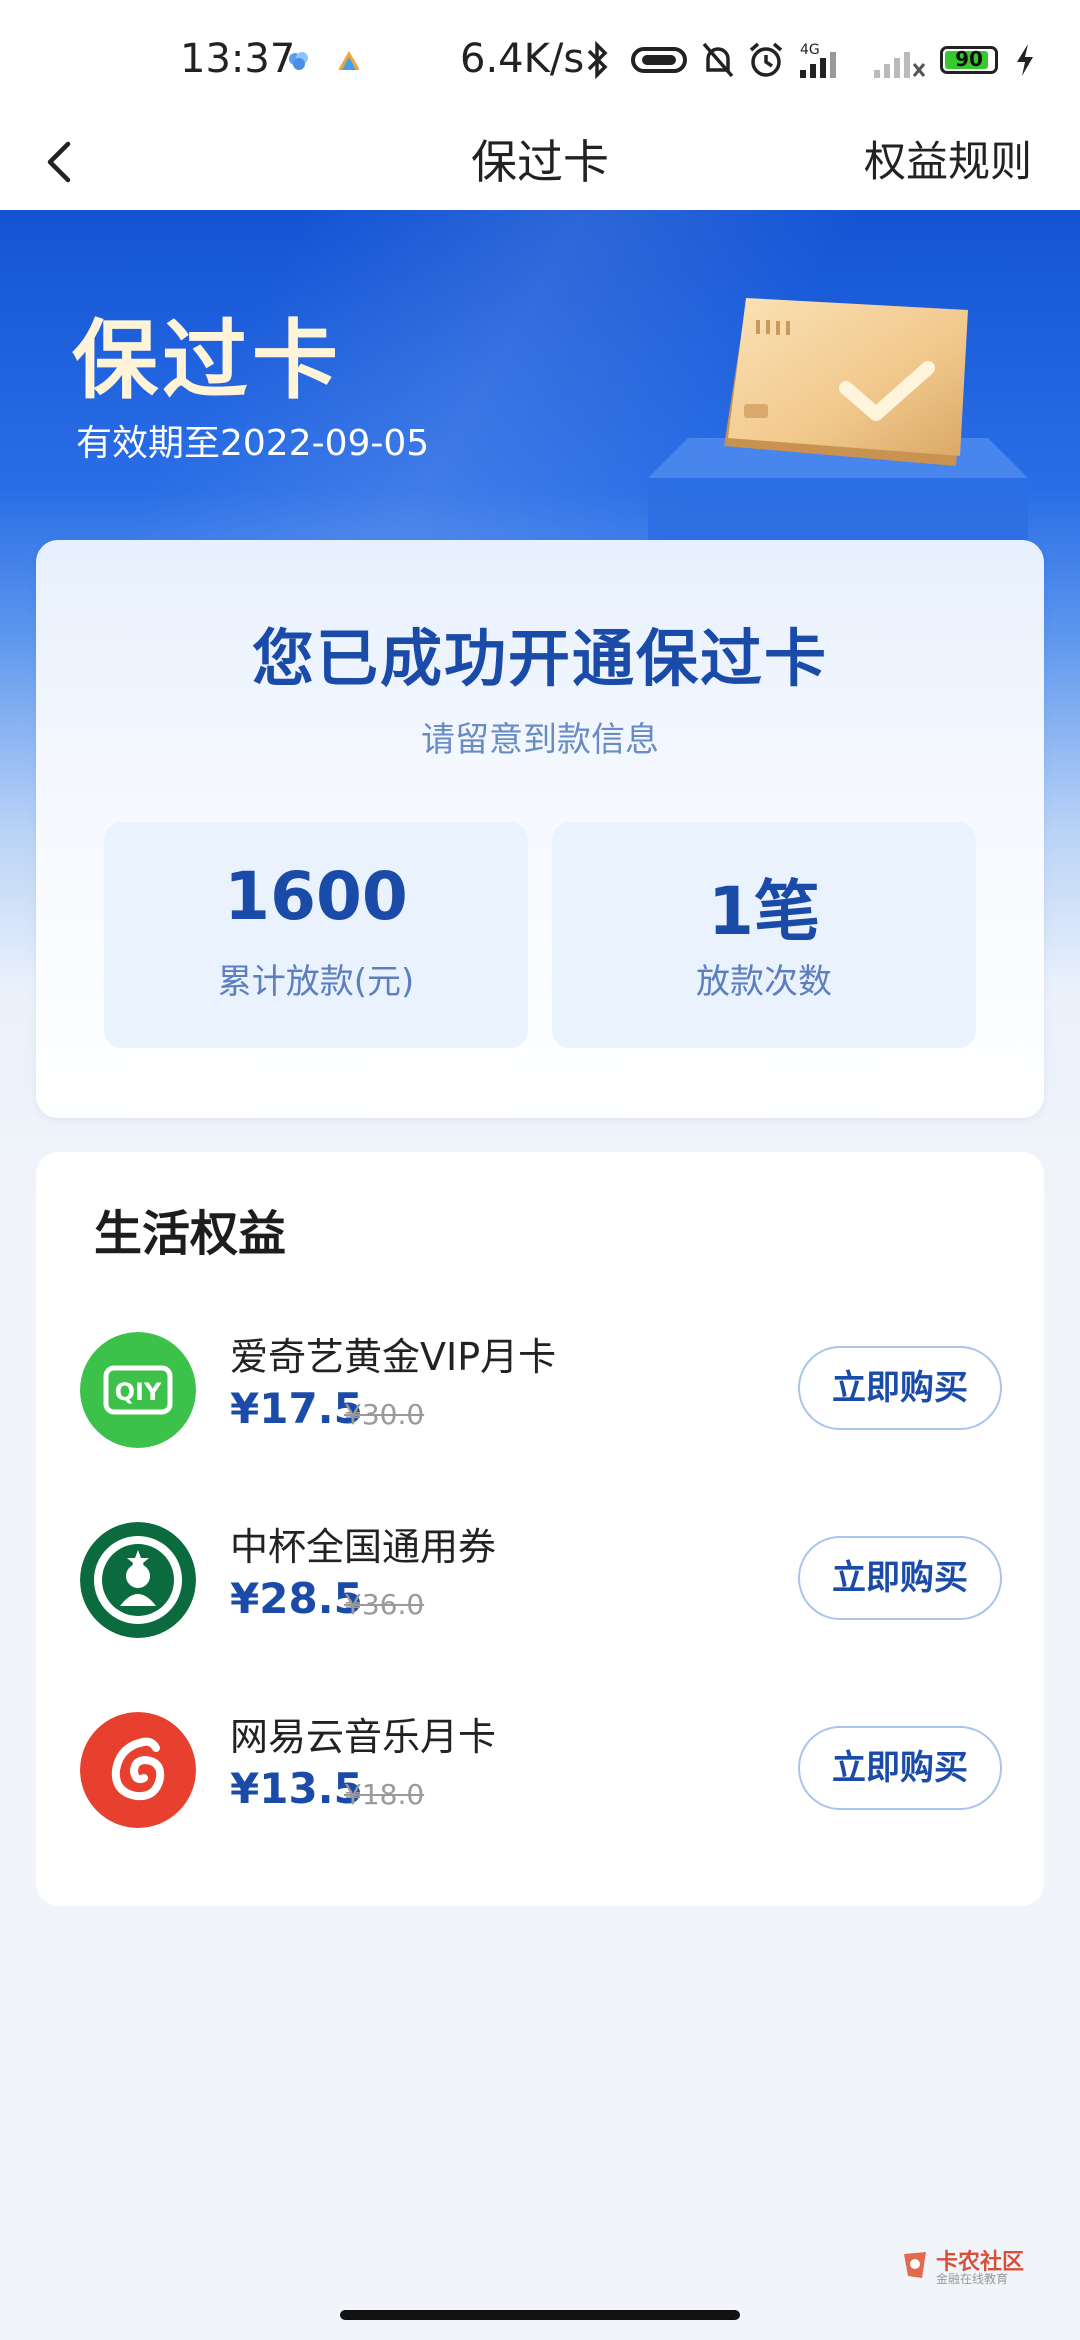 This screenshot has height=2340, width=1080. What do you see at coordinates (540, 161) in the screenshot?
I see `nav-bar: 保过卡 权益规则` at bounding box center [540, 161].